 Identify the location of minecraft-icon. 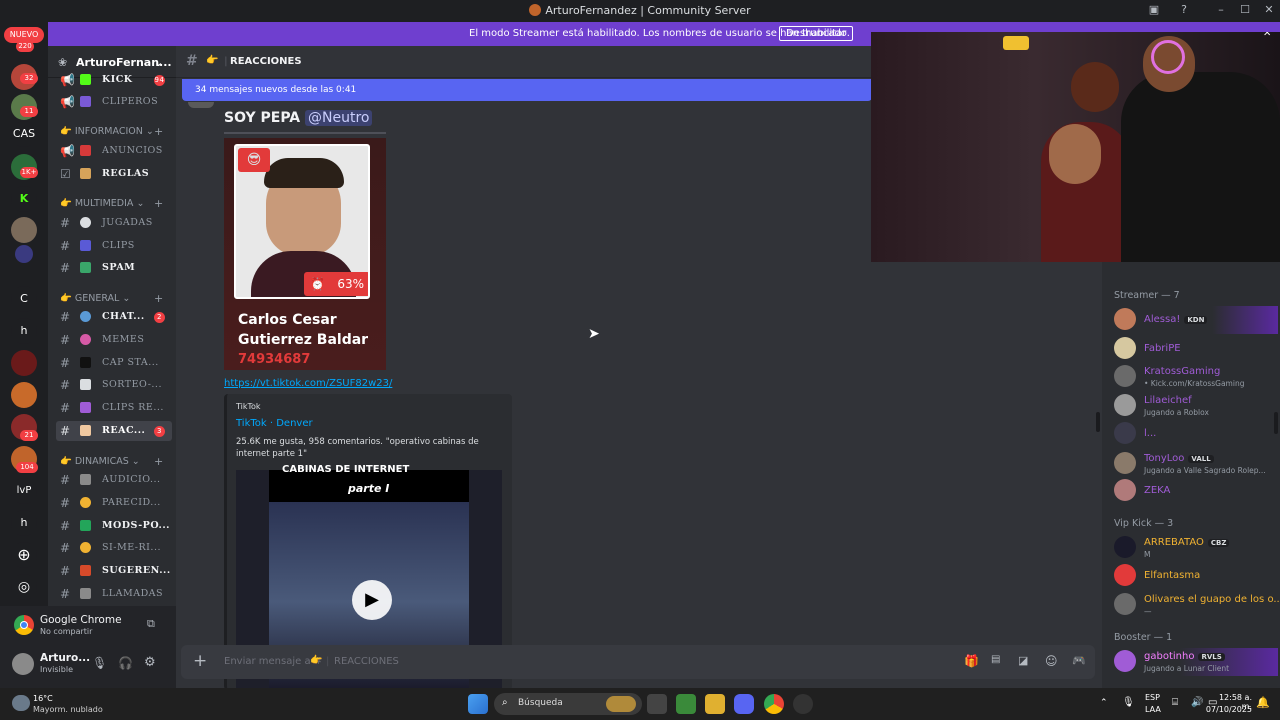
(686, 704).